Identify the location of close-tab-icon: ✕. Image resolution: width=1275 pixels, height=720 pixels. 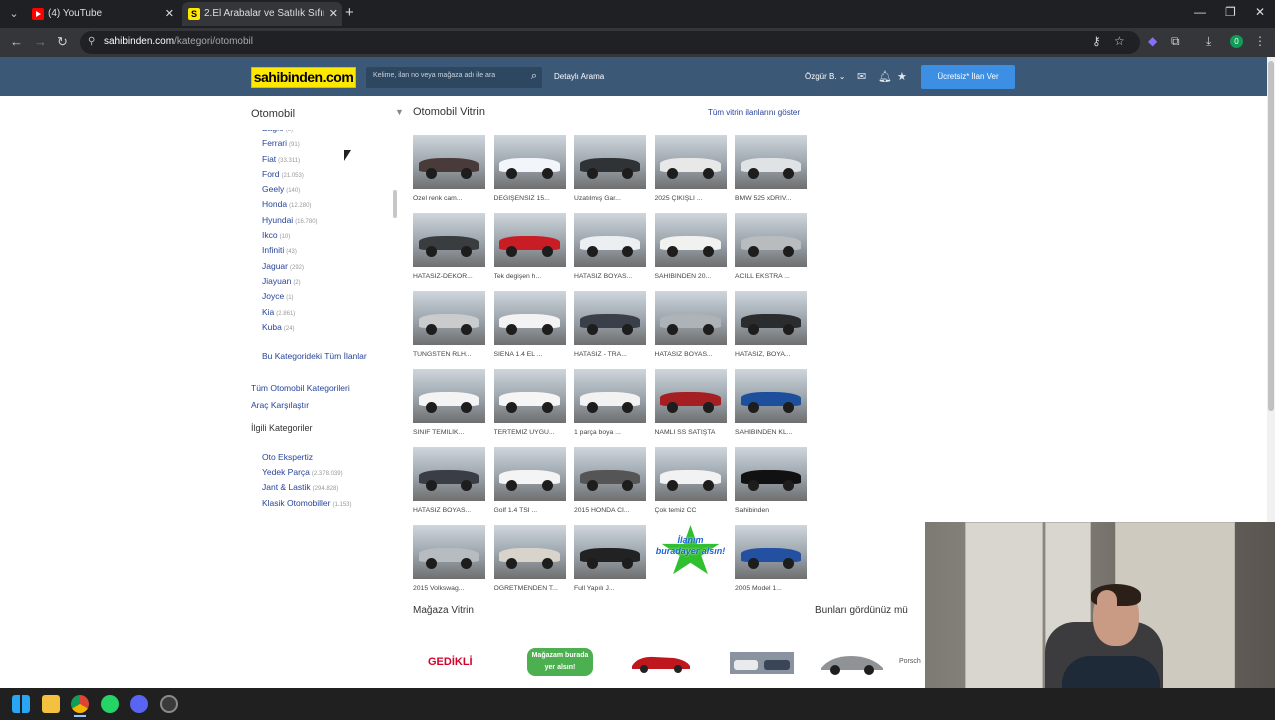
(333, 14).